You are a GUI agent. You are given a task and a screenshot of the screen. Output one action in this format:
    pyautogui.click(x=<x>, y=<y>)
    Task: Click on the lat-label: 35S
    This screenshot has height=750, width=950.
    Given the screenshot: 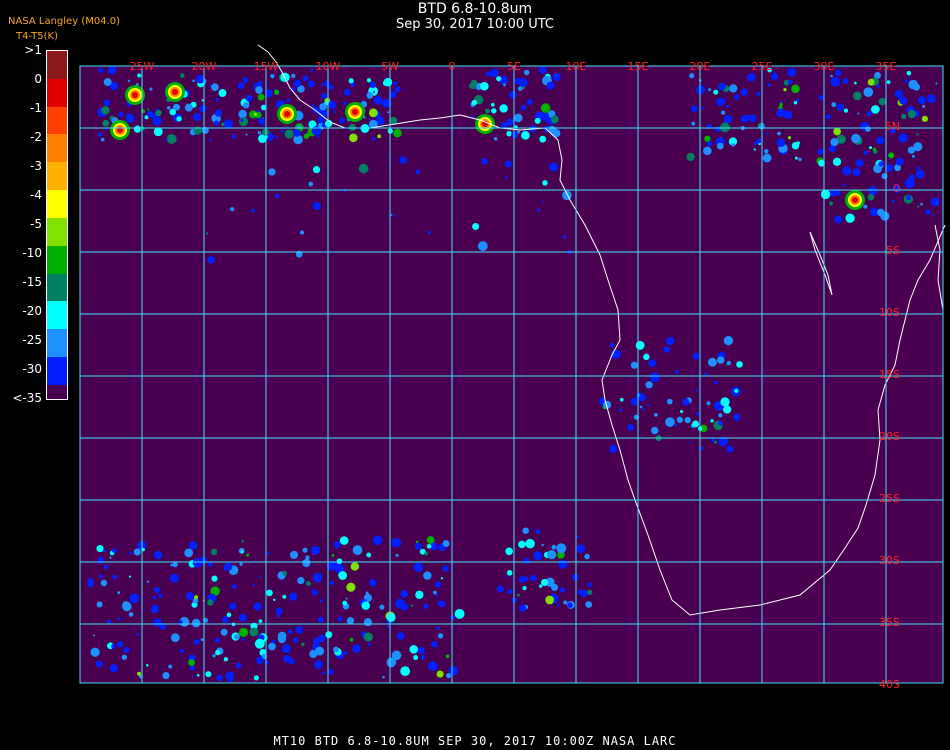 What is the action you would take?
    pyautogui.click(x=889, y=622)
    